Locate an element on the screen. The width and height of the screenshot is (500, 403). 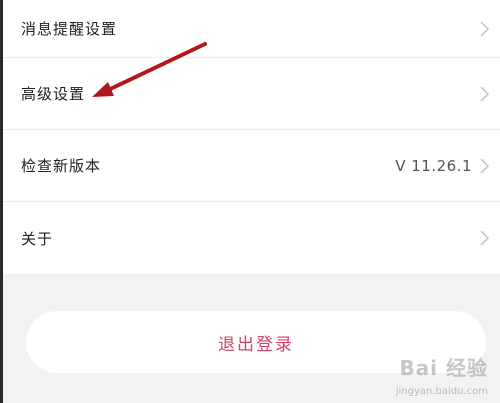
settings-item-right: V 11.26.1 is located at coordinates (442, 166).